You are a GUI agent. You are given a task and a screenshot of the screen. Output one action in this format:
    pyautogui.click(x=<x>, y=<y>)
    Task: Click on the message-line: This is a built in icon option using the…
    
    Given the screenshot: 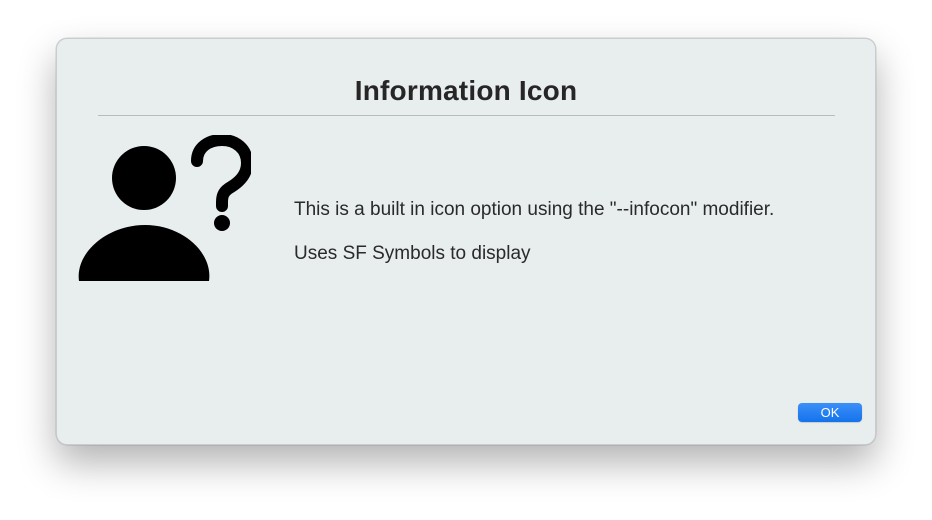 What is the action you would take?
    pyautogui.click(x=534, y=209)
    